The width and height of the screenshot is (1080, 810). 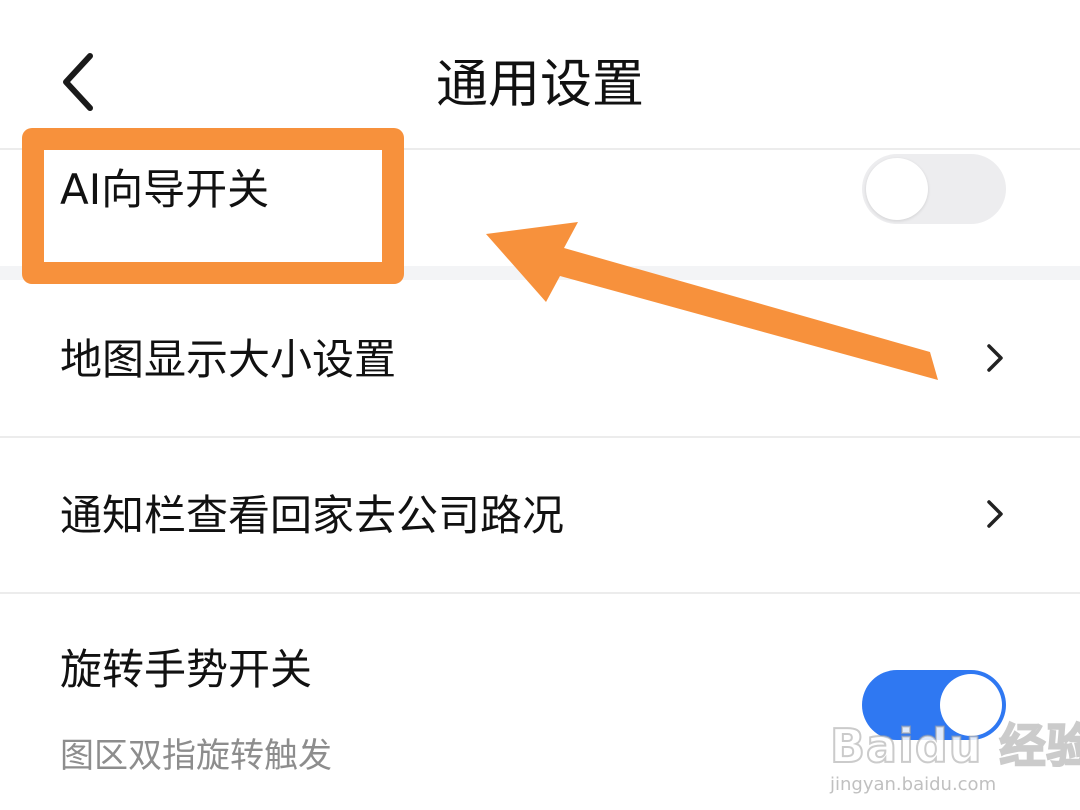 I want to click on watermark-brand: Baidu 经验, so click(x=954, y=746).